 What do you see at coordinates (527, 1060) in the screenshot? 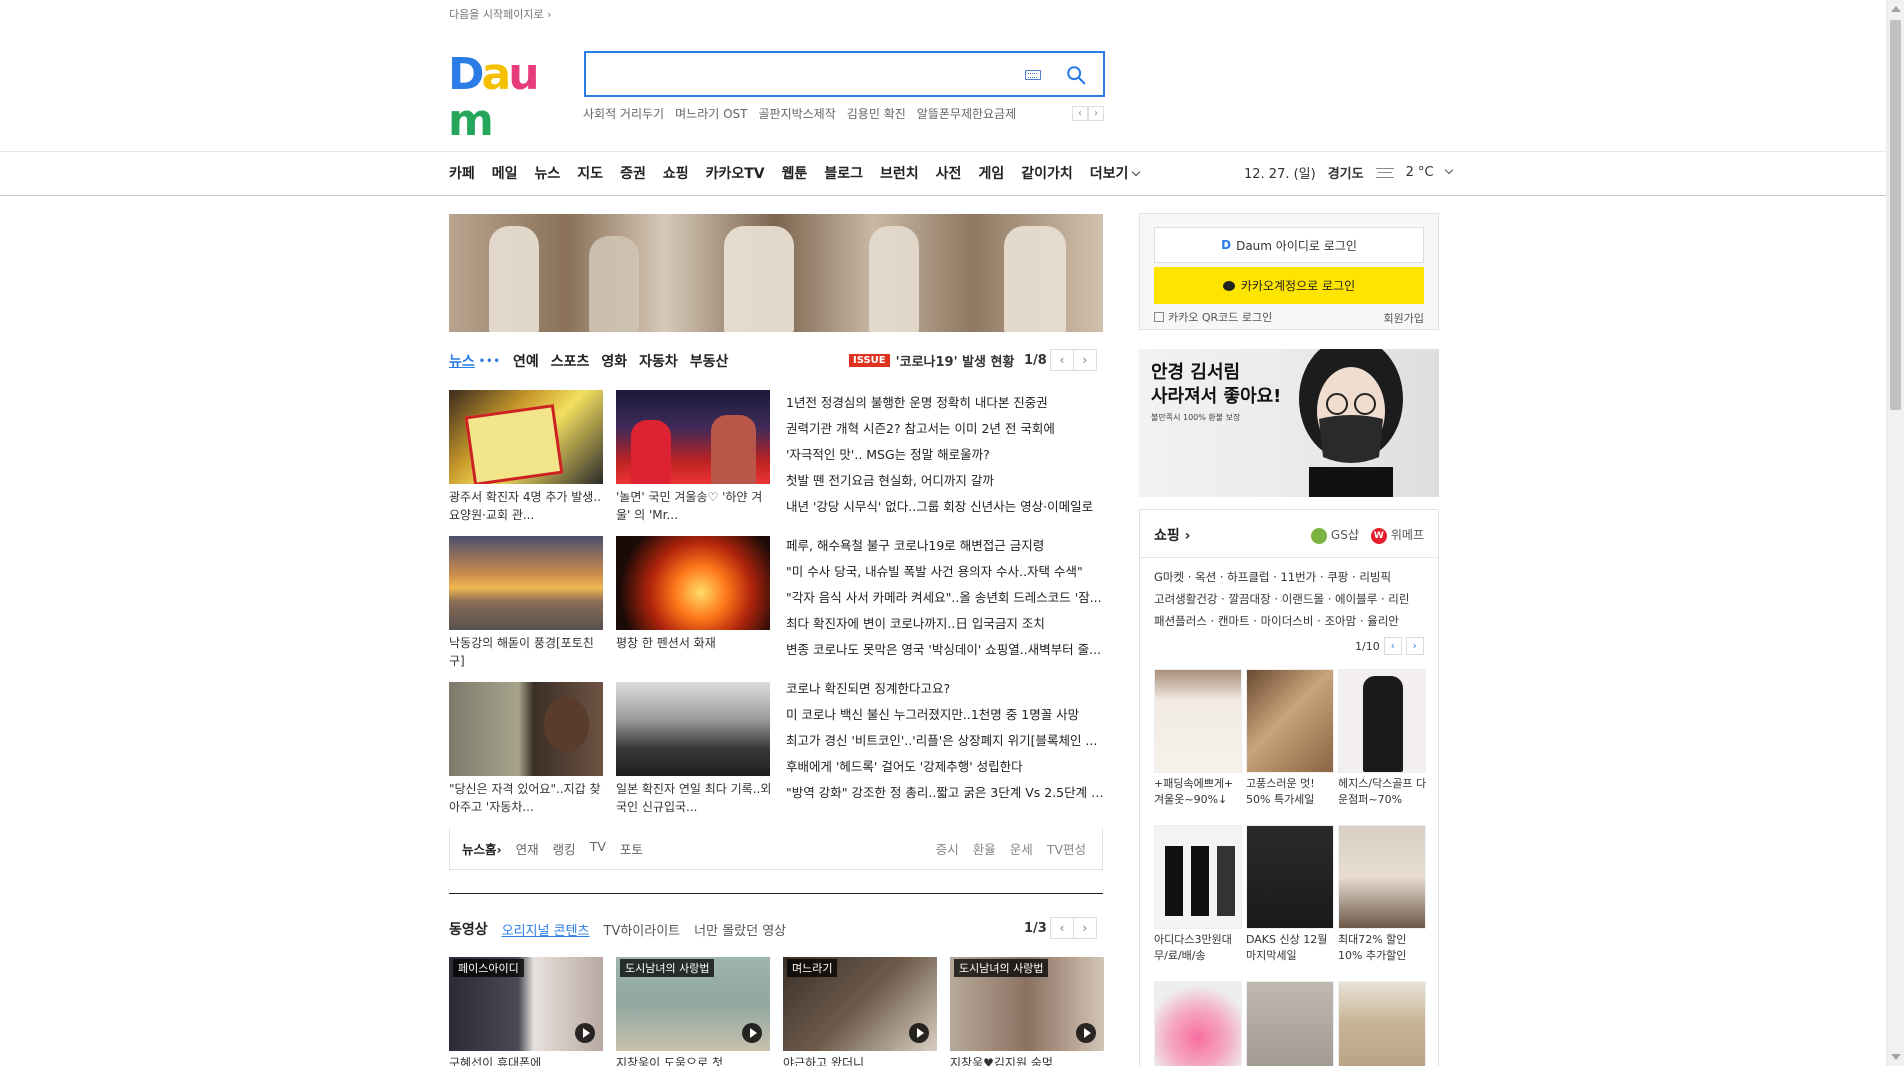
I see `video-caption: 구혜선이 휴대폰에` at bounding box center [527, 1060].